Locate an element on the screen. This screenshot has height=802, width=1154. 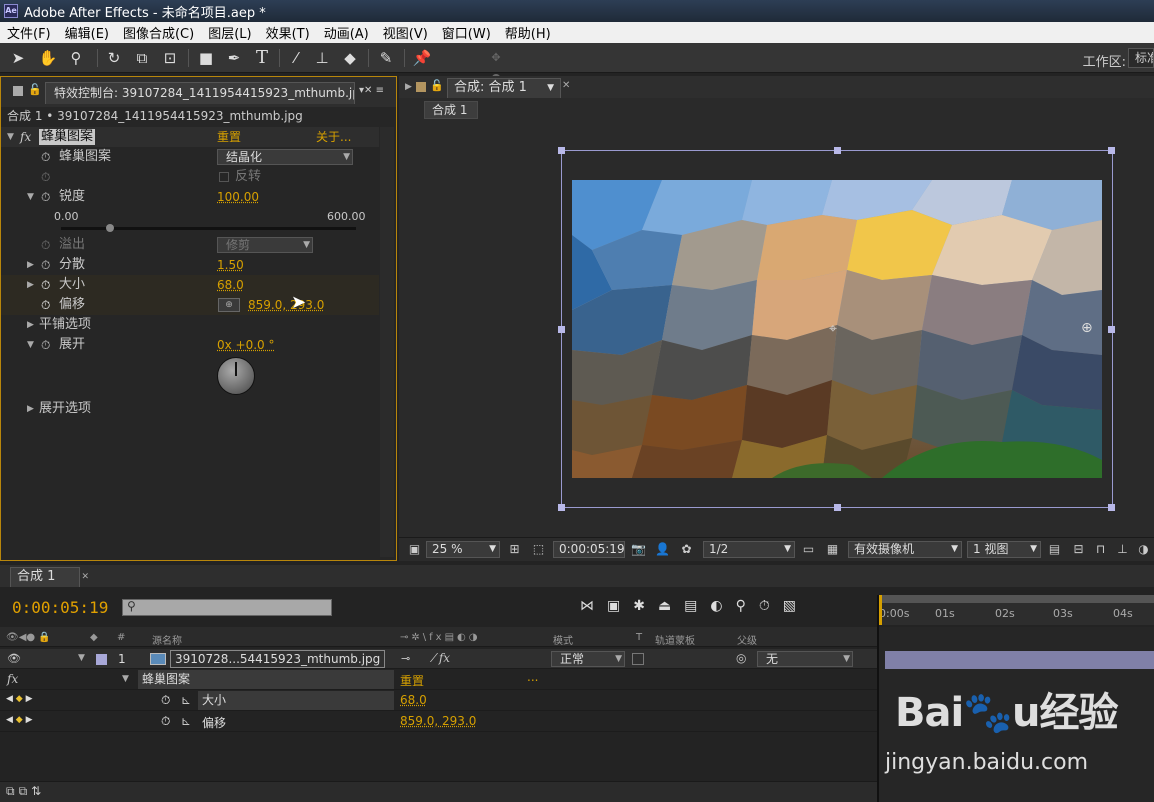
invert-checkbox is located at coordinates (224, 177).